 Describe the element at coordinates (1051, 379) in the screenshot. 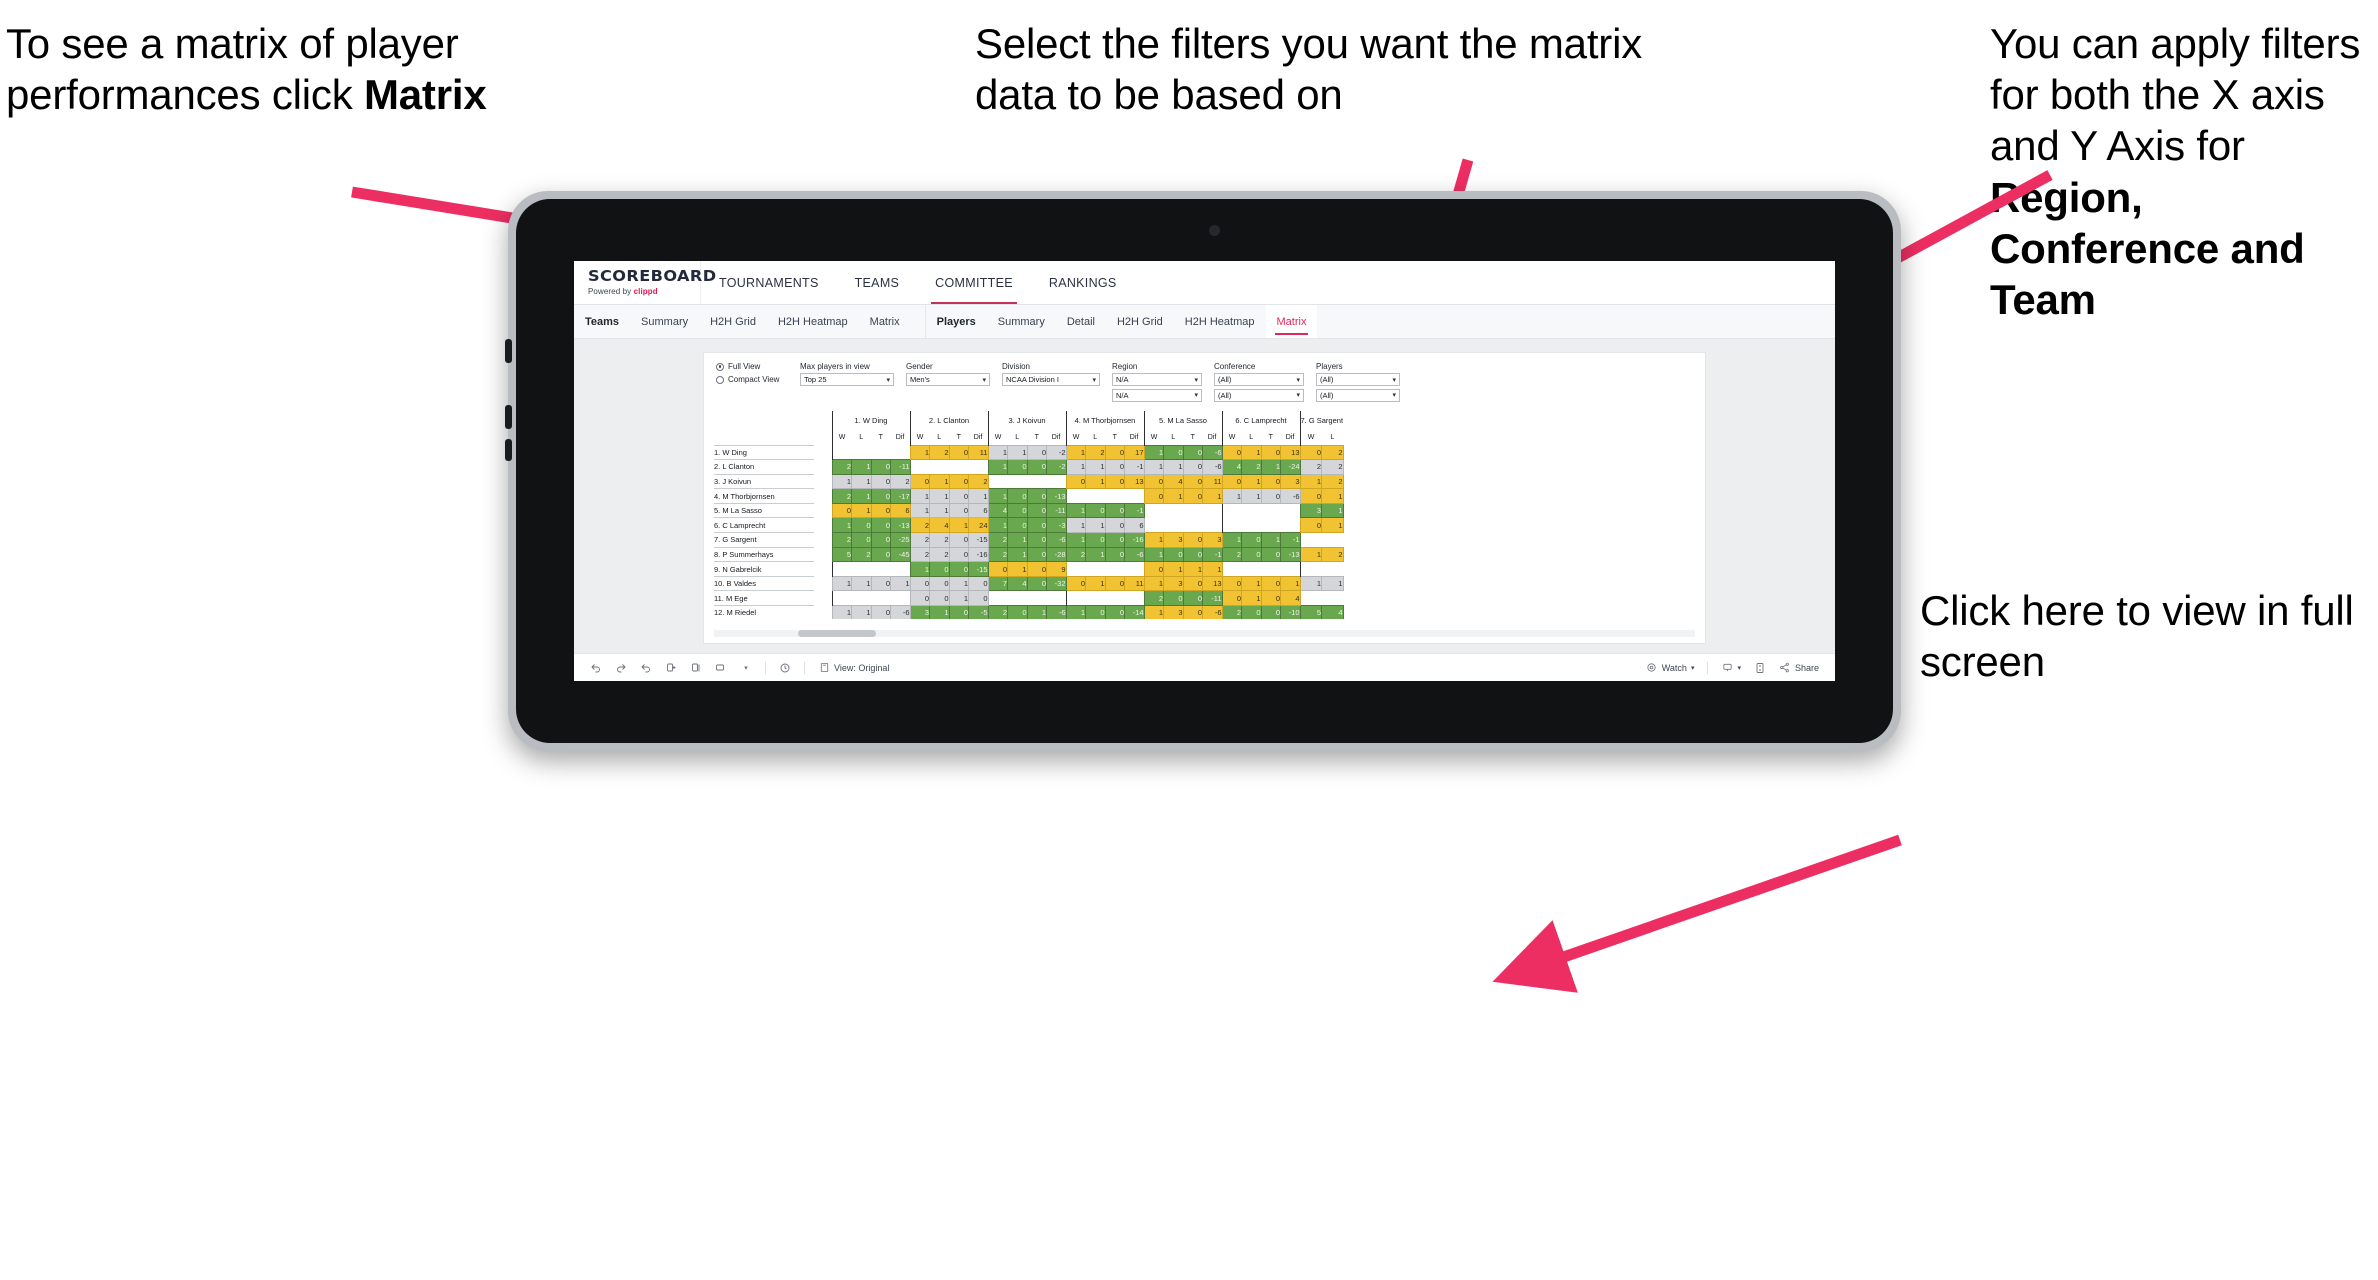

I see `filter-division-select: NCAA Division I ▾` at that location.